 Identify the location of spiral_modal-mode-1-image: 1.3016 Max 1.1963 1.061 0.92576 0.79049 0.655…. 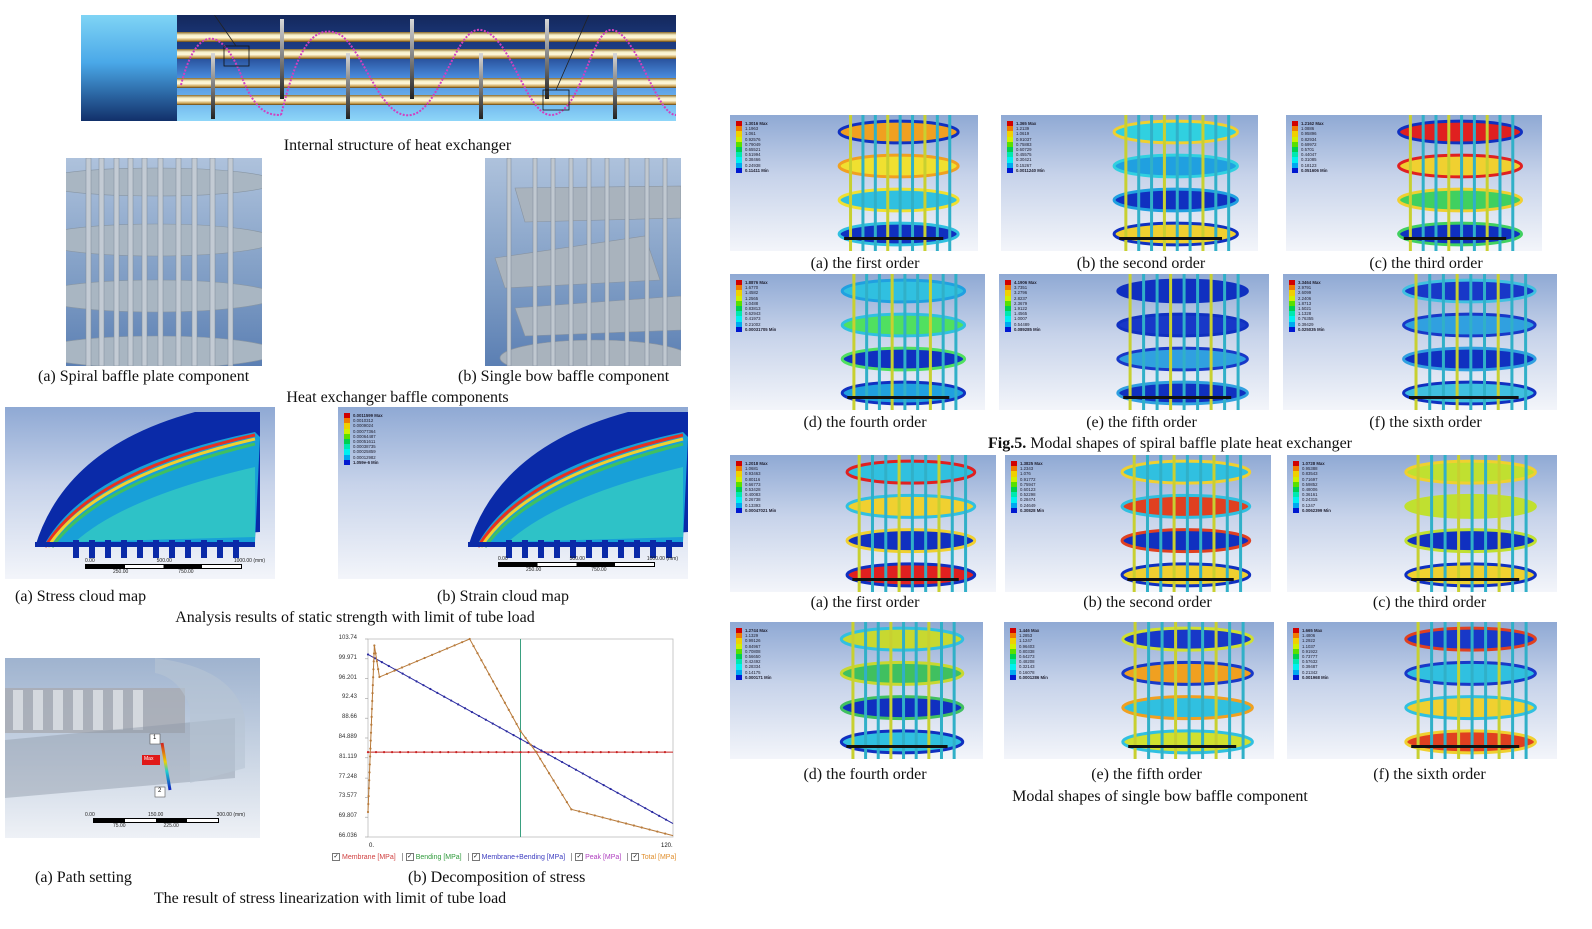
(854, 183).